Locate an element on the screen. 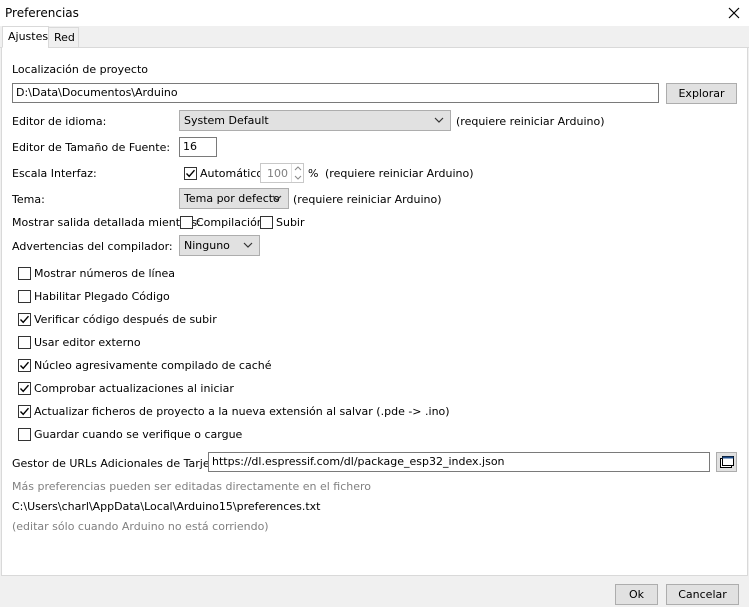  interface-scale-label: Escala Interfaz: is located at coordinates (54, 173).